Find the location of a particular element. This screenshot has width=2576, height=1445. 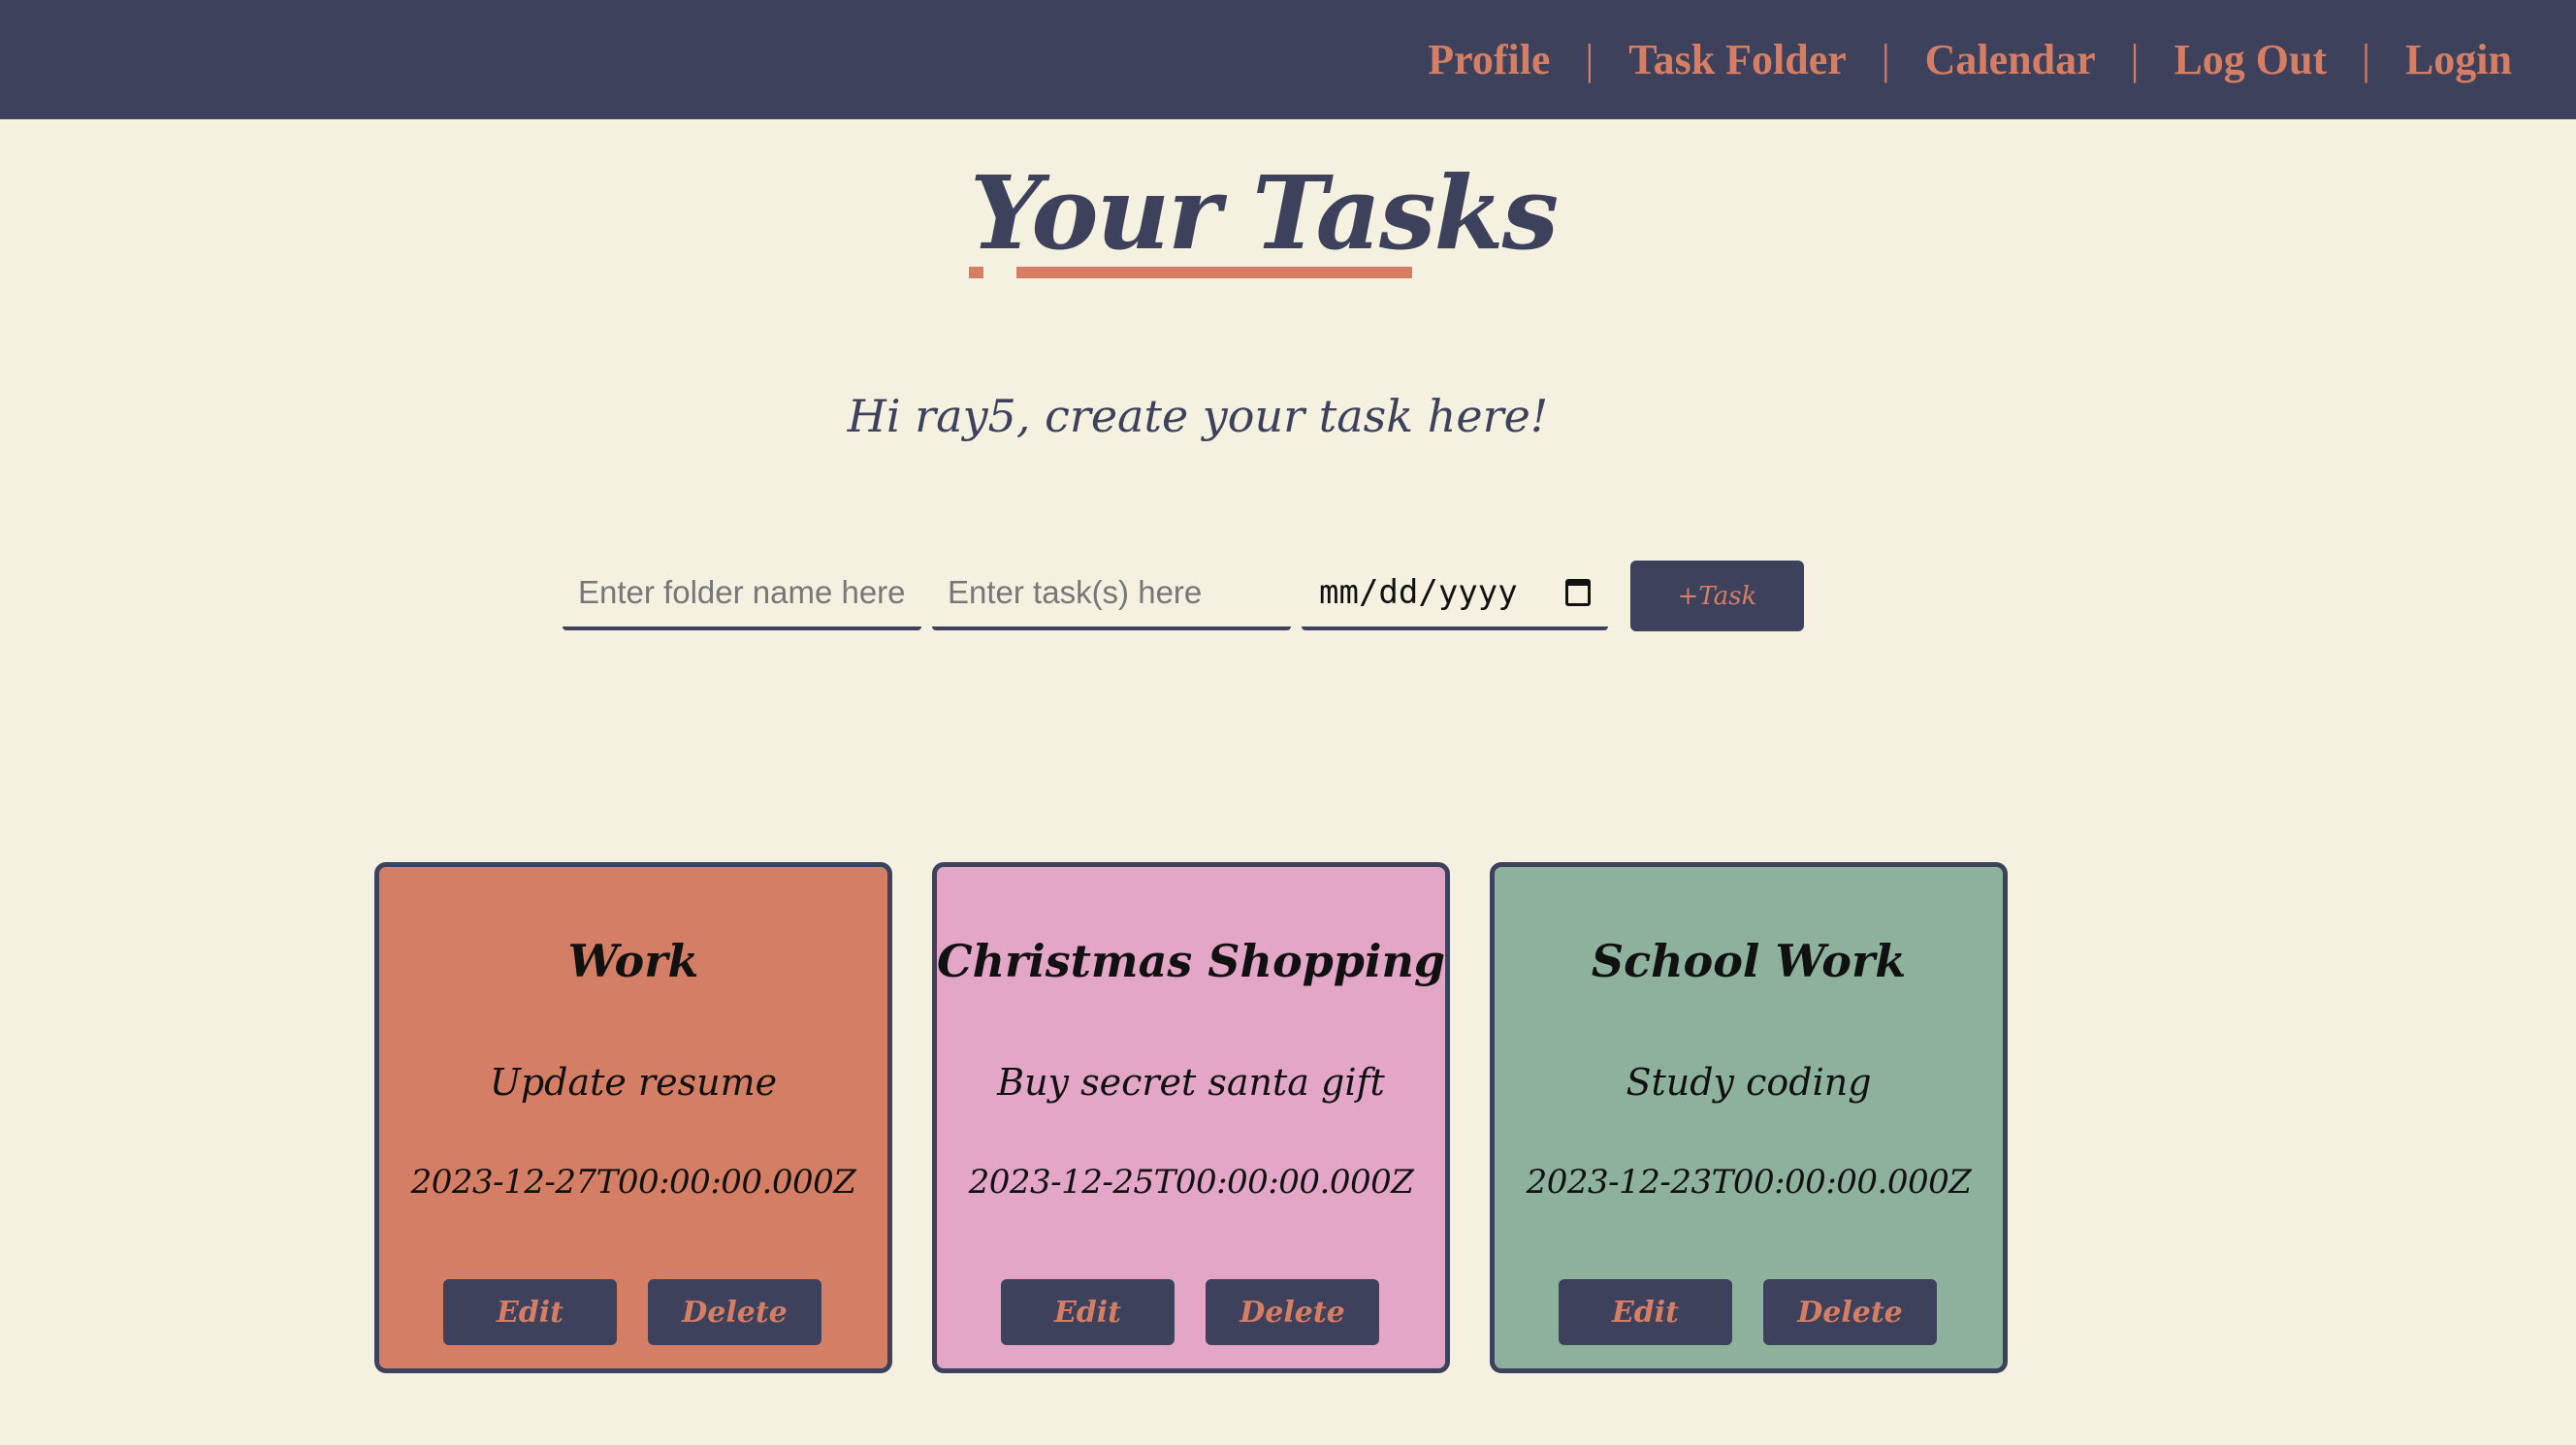

card-due-date: 2023-12-25T00:00:00.000Z is located at coordinates (1191, 1182).